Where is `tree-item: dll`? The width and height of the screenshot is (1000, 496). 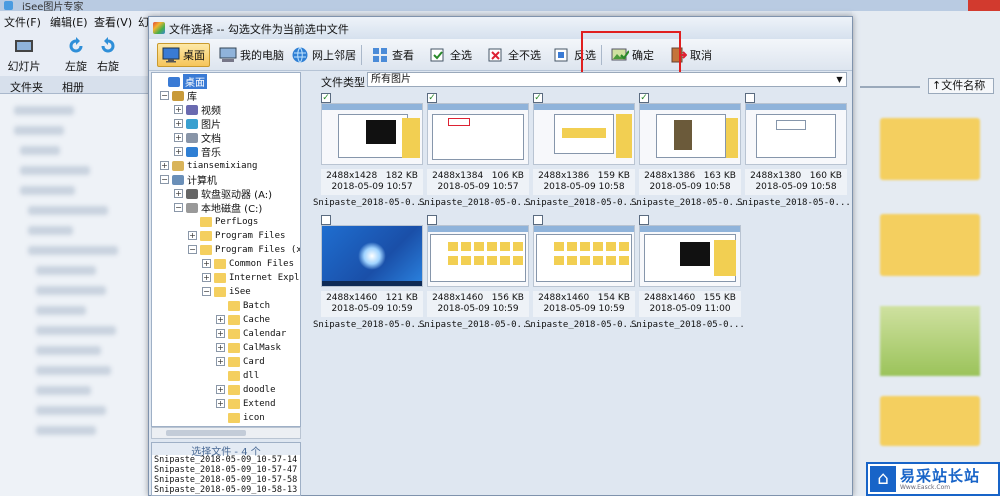 tree-item: dll is located at coordinates (237, 375).